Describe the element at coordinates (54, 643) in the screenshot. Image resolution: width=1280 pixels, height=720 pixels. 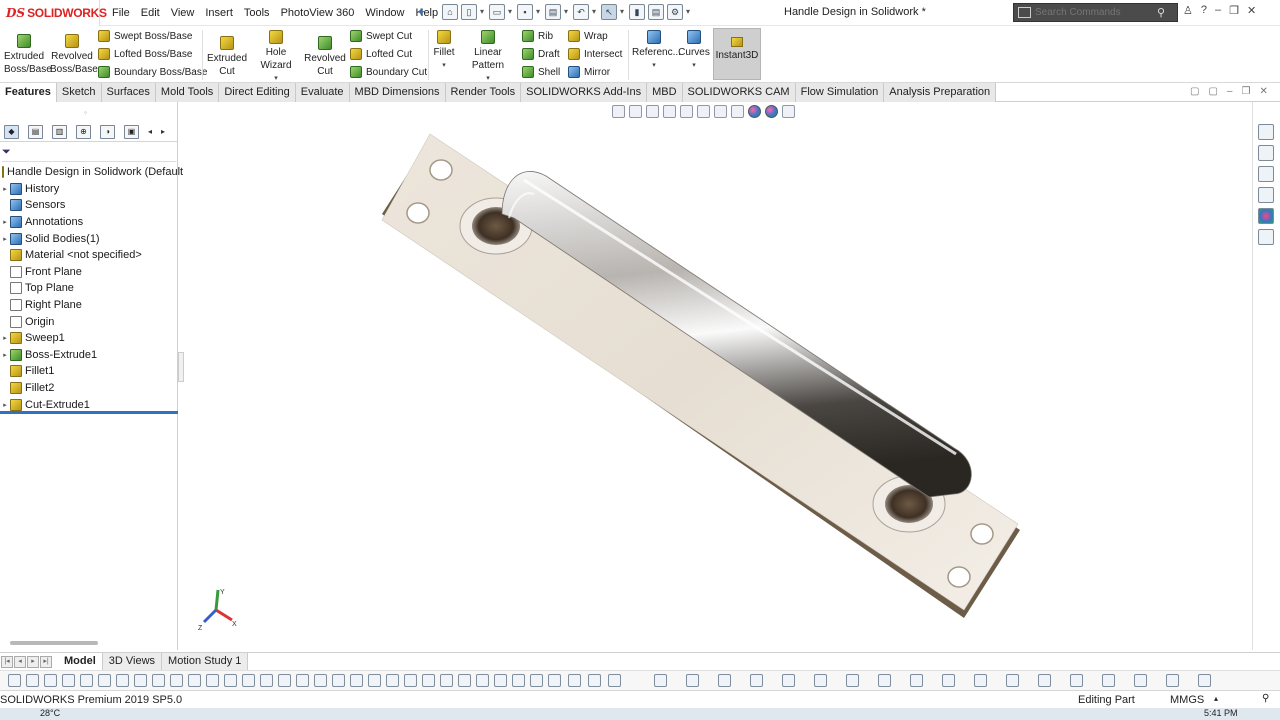
I see `horizontal-scrollbar` at that location.